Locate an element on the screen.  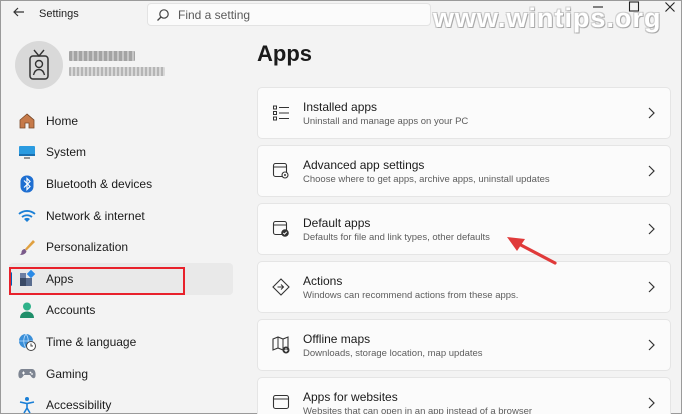
sidebar-item-system: System is located at coordinates (121, 153).